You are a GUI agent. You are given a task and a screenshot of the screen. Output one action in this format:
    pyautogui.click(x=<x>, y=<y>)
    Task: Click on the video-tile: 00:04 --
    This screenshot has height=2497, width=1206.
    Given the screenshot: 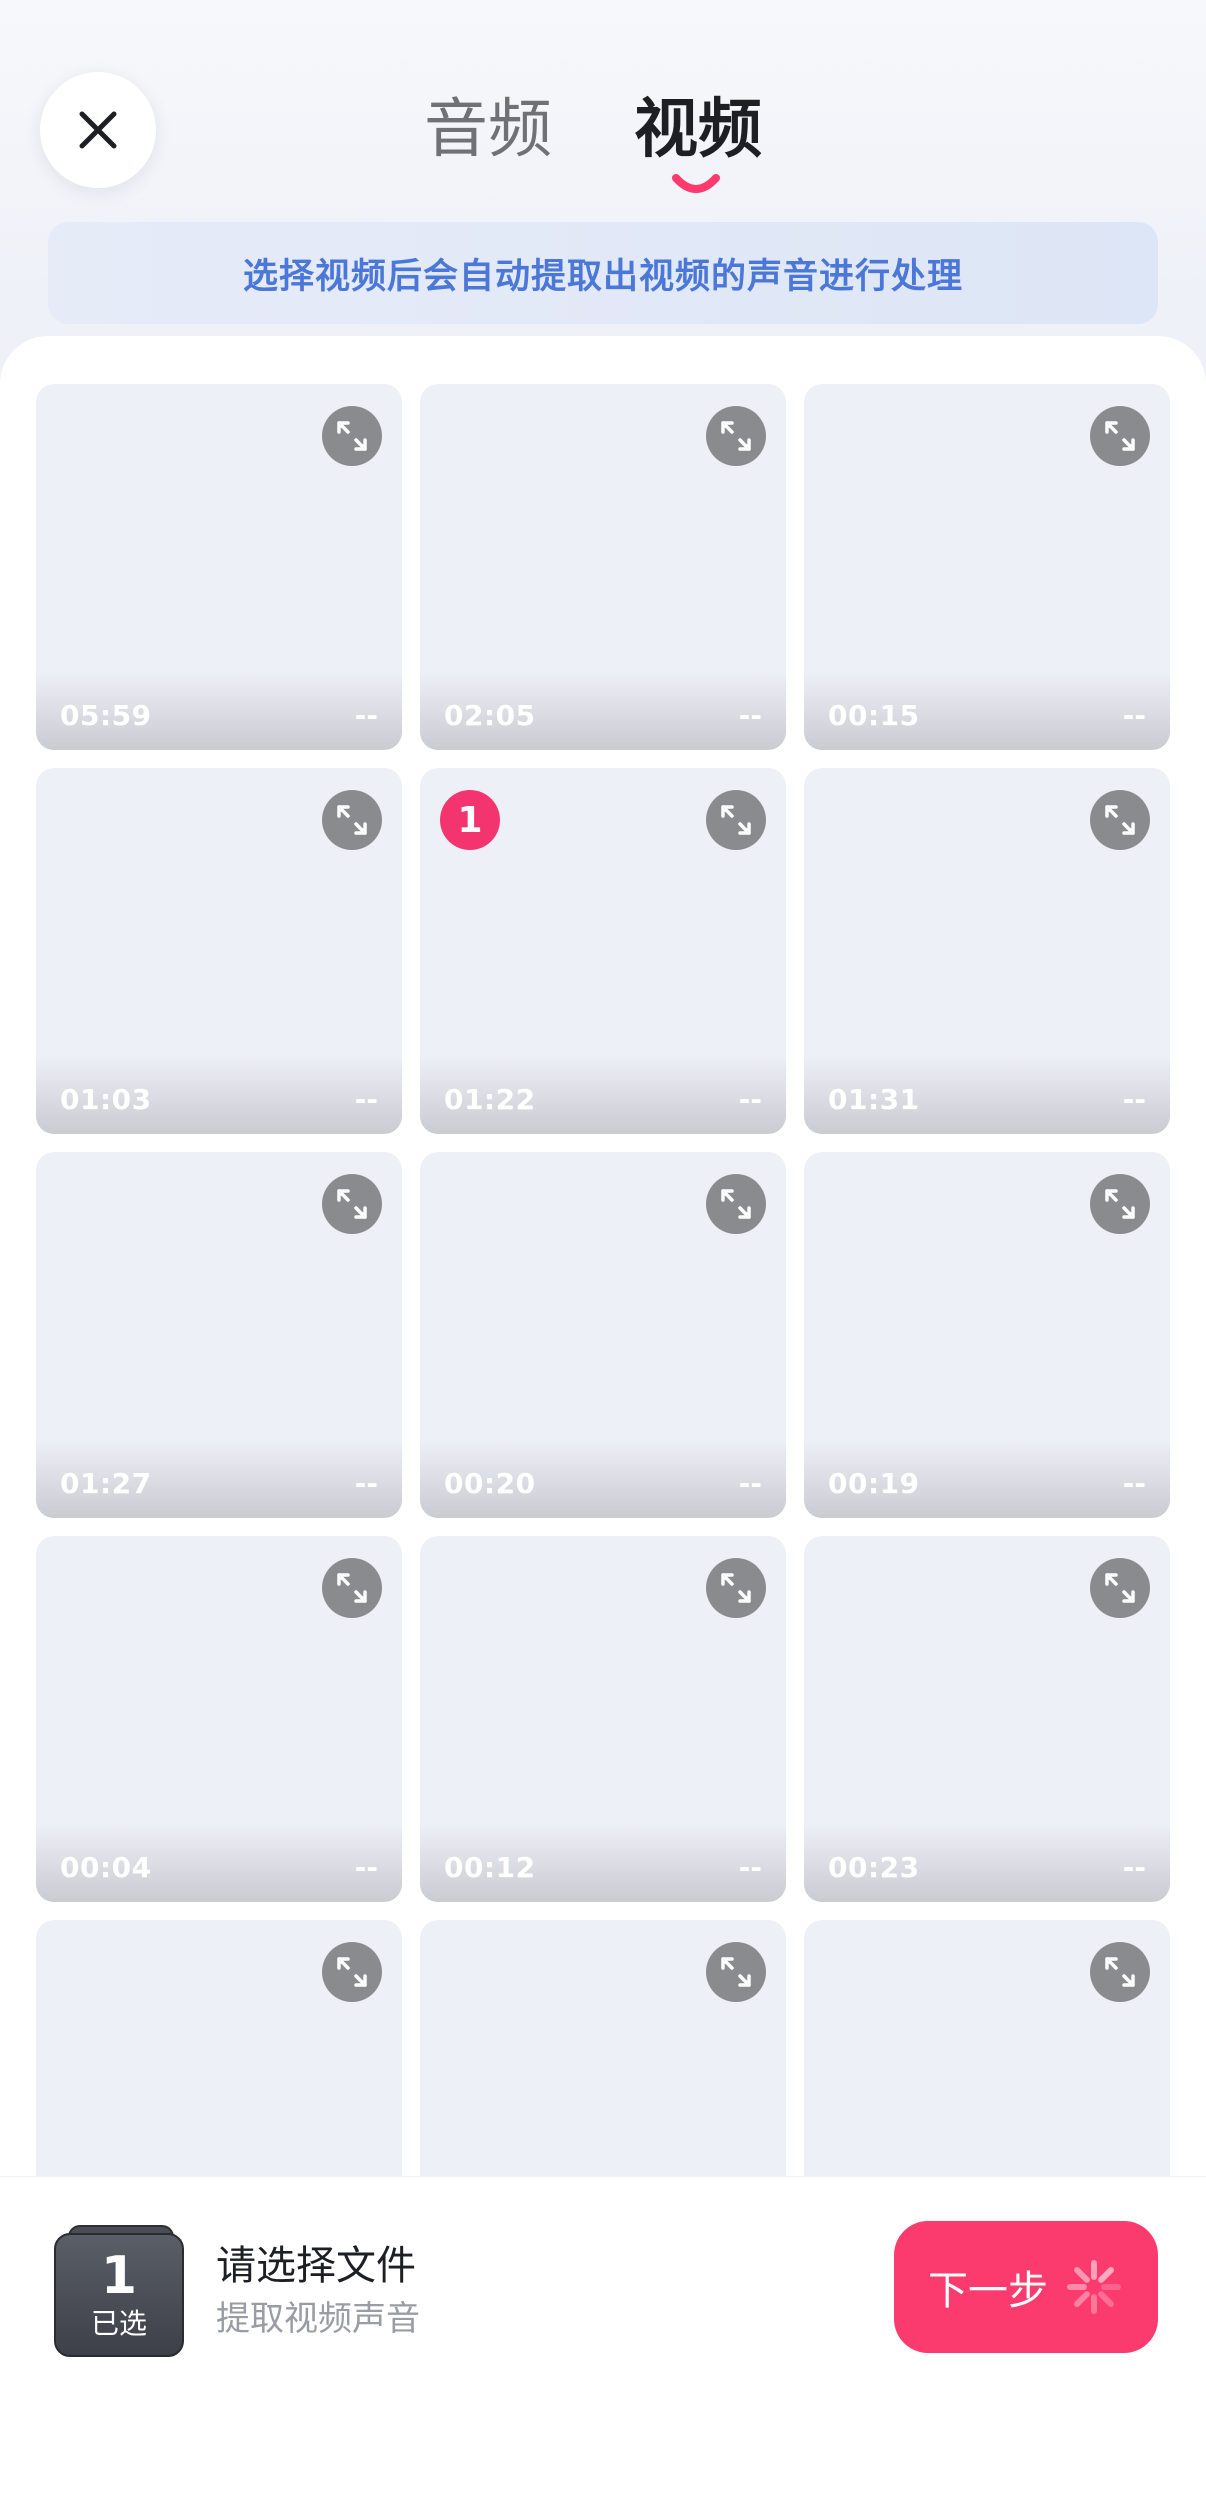 What is the action you would take?
    pyautogui.click(x=219, y=1719)
    